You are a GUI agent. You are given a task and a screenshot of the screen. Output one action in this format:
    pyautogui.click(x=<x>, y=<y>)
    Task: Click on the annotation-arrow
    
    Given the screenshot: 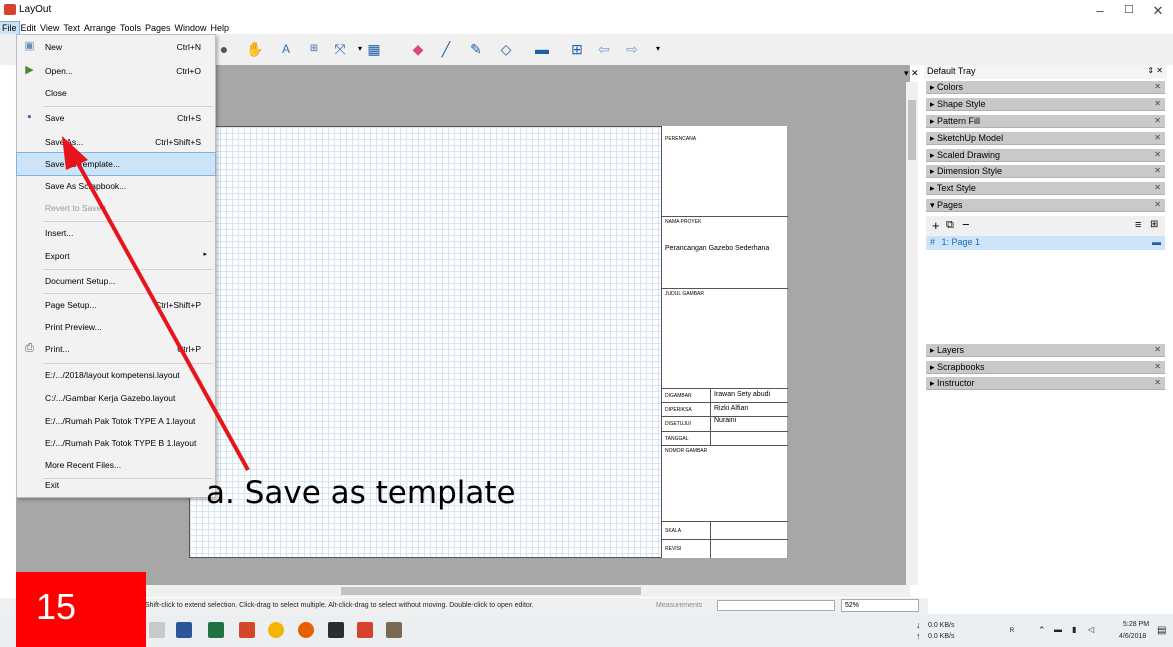 What is the action you would take?
    pyautogui.click(x=156, y=303)
    